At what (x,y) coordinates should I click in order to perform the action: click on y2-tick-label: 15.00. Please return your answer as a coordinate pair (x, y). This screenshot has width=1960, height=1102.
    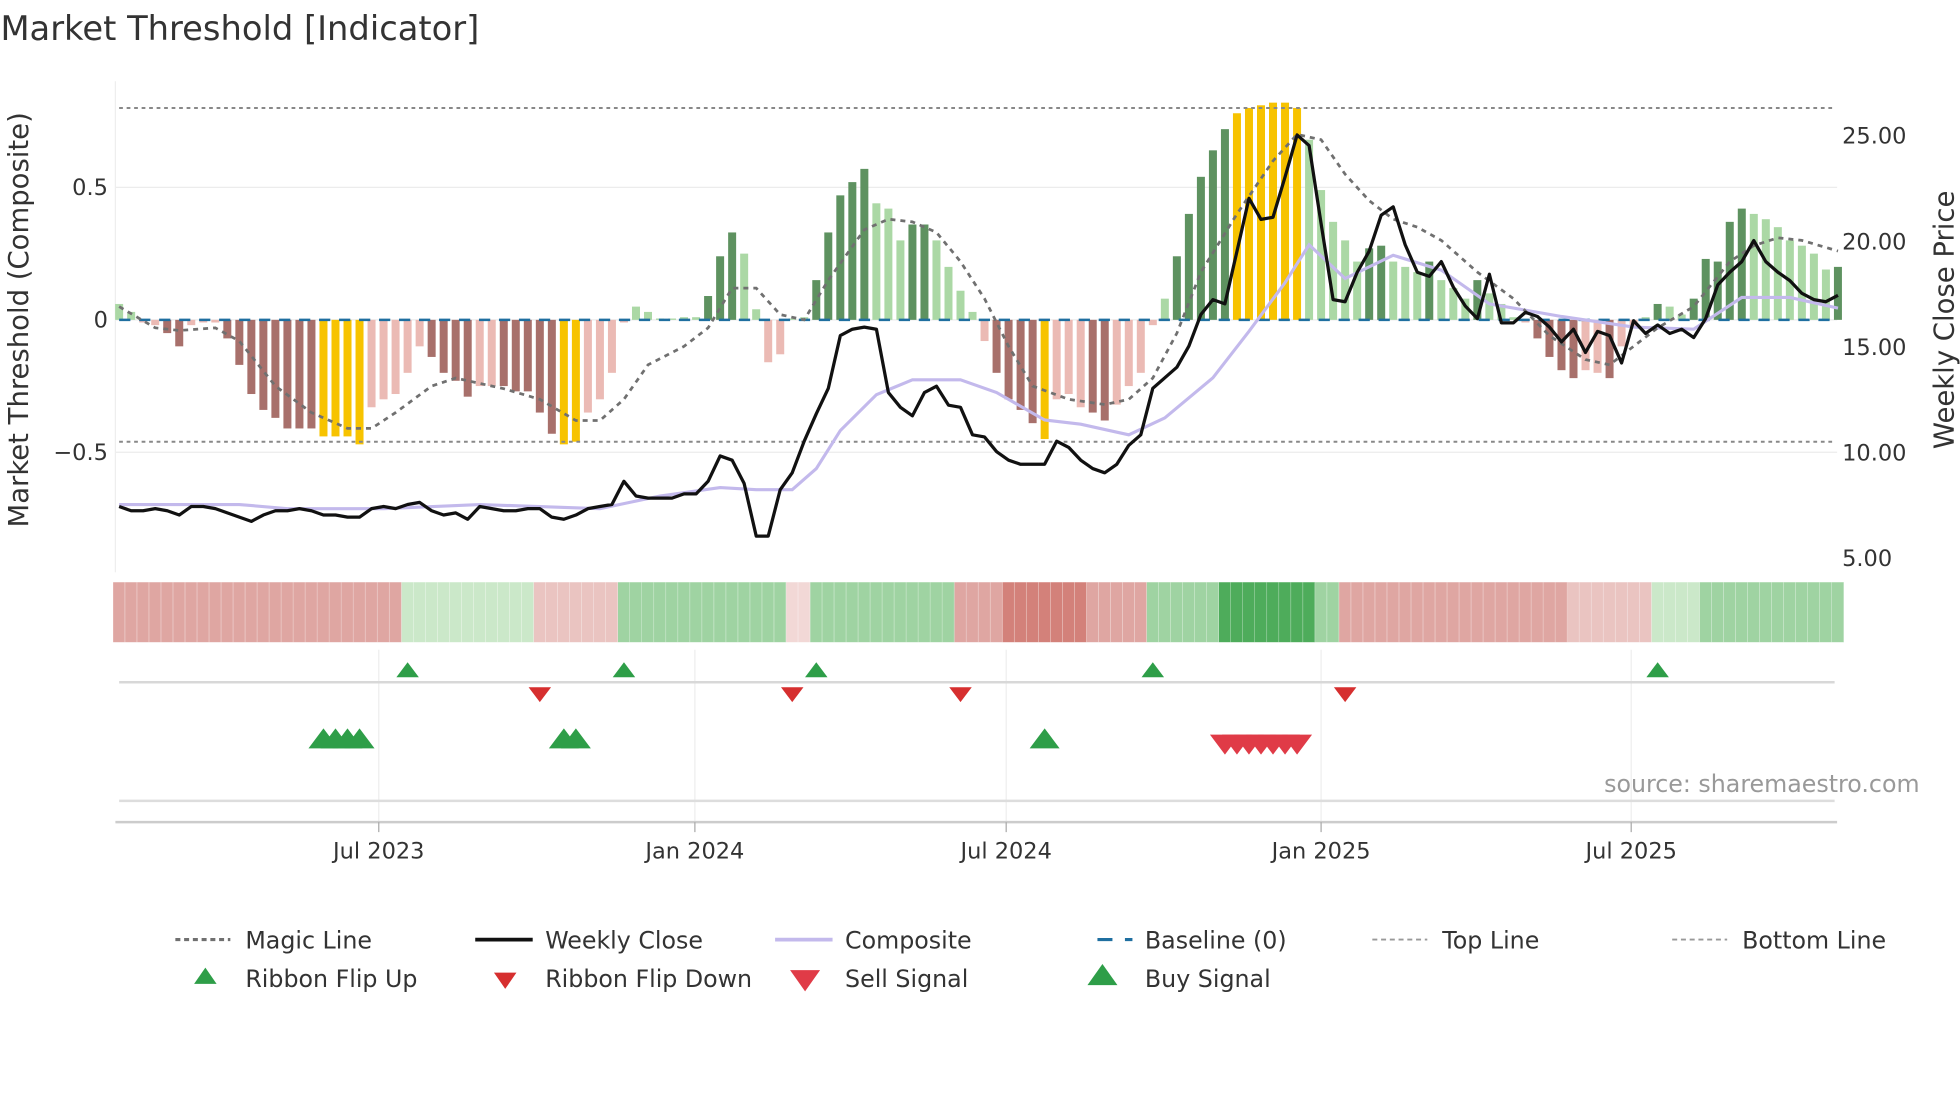
    Looking at the image, I should click on (1874, 348).